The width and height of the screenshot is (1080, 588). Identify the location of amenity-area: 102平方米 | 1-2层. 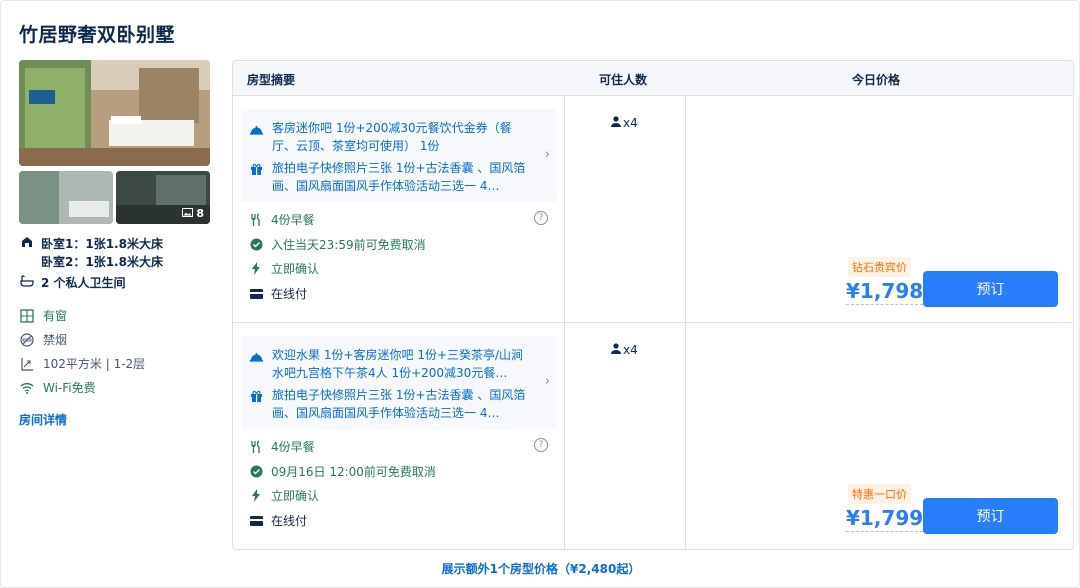
(82, 363).